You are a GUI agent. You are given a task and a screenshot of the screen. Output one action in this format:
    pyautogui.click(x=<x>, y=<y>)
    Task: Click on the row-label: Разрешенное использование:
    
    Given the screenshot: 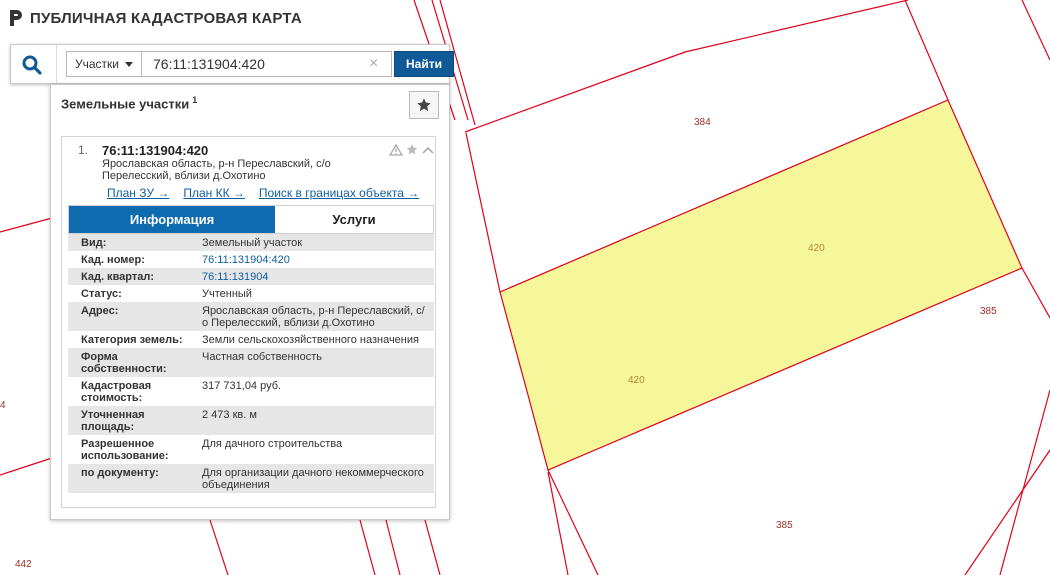 What is the action you would take?
    pyautogui.click(x=125, y=450)
    